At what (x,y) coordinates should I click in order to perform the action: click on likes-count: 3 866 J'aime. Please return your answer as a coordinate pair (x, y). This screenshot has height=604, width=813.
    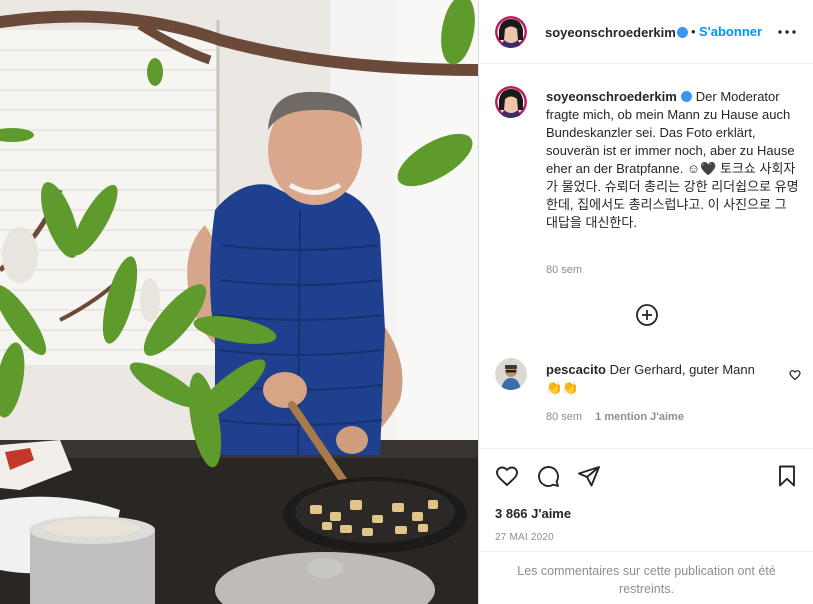
    Looking at the image, I should click on (533, 513).